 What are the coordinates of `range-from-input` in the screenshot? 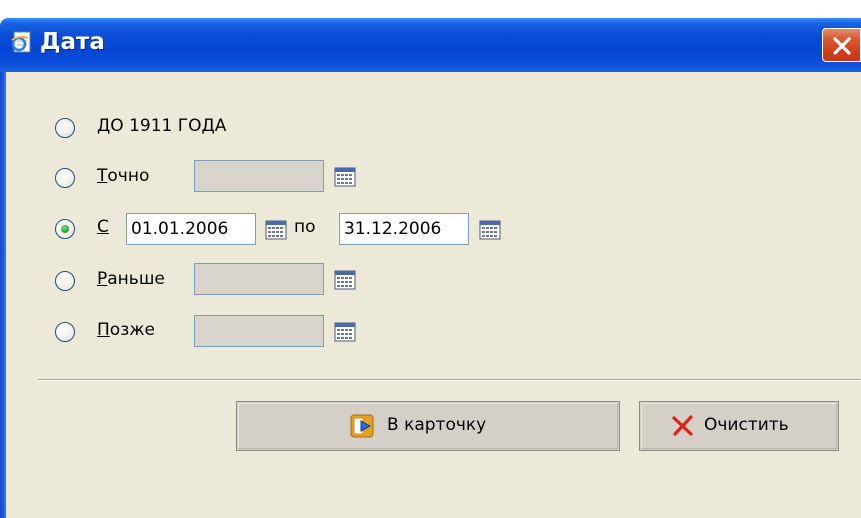 It's located at (191, 229).